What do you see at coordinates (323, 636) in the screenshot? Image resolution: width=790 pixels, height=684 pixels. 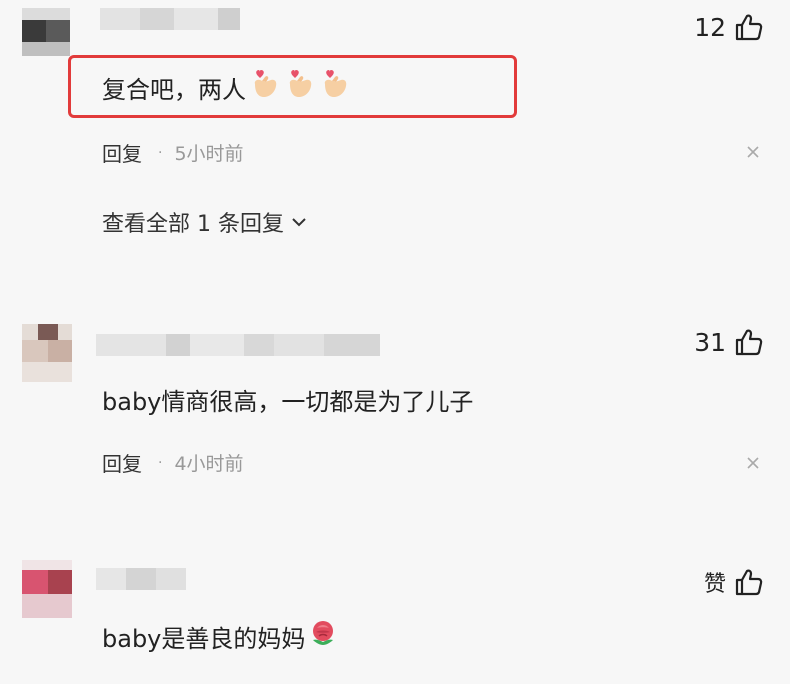 I see `rose-emoji` at bounding box center [323, 636].